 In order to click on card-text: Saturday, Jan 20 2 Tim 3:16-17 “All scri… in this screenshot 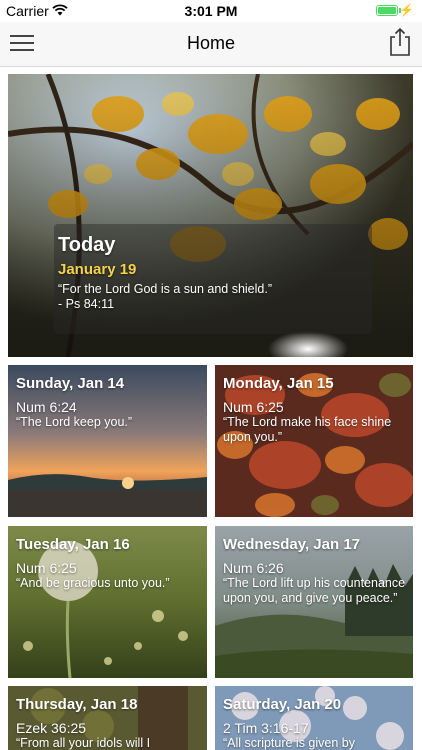, I will do `click(315, 723)`.